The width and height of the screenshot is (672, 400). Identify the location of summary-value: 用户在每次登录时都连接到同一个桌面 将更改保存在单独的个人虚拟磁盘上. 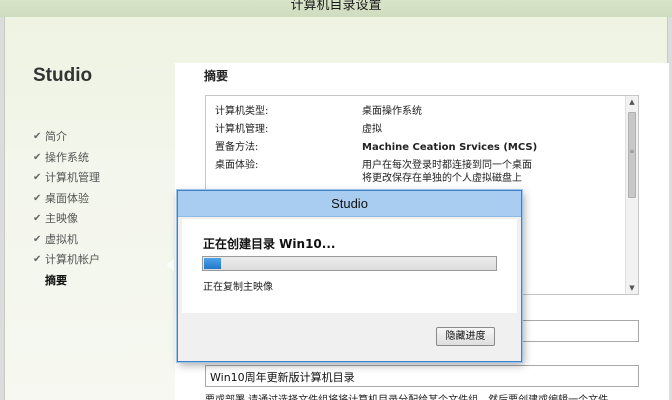
(447, 172).